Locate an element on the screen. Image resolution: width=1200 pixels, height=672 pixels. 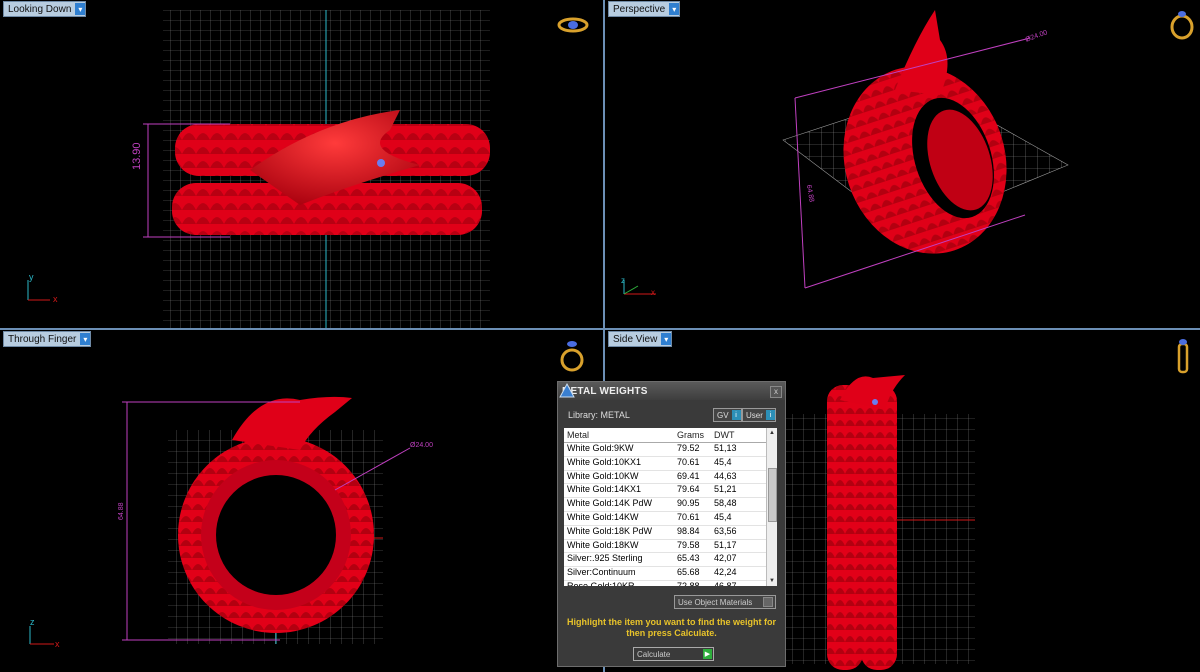
ring-side-right is located at coordinates (879, 527).